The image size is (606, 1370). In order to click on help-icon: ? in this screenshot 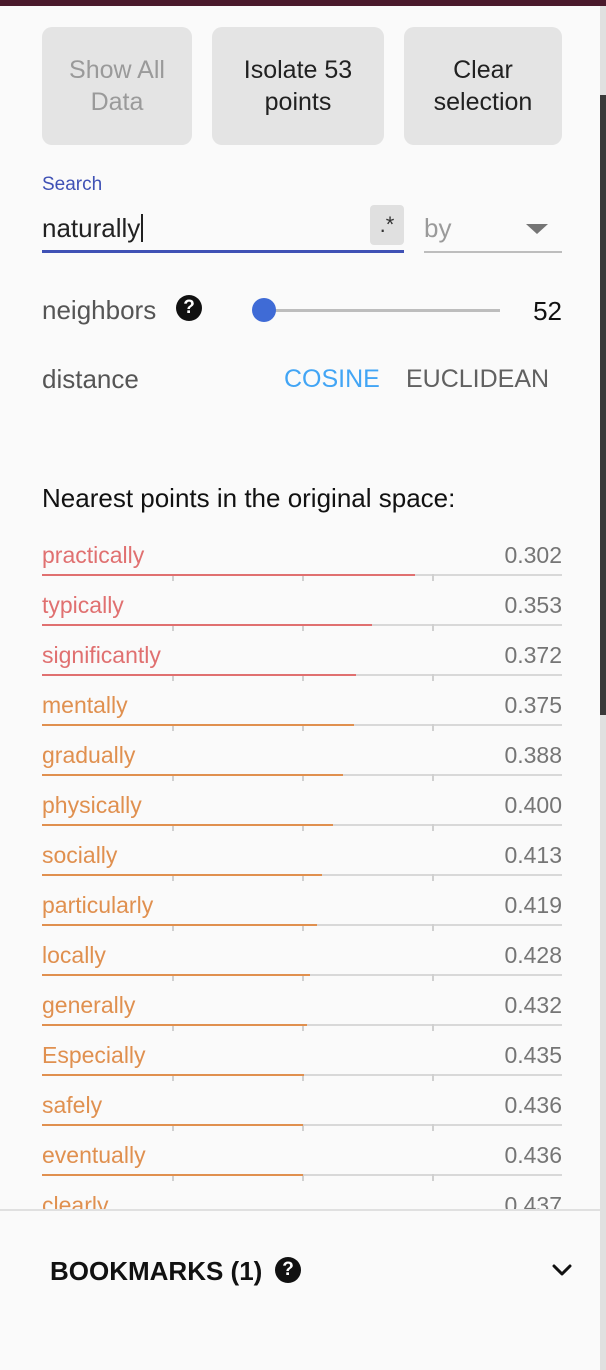, I will do `click(189, 308)`.